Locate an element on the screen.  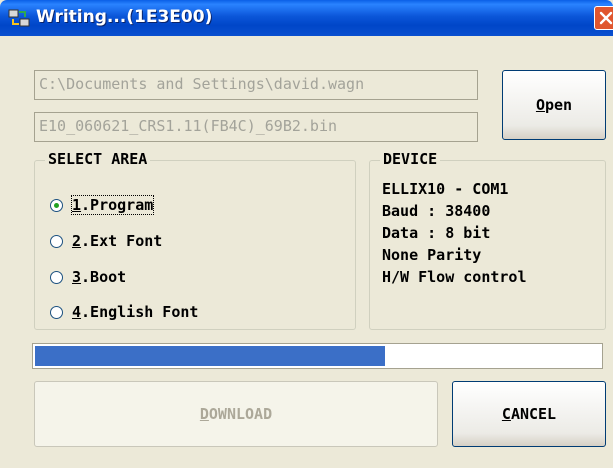
download-button: DOWNLOAD is located at coordinates (236, 414).